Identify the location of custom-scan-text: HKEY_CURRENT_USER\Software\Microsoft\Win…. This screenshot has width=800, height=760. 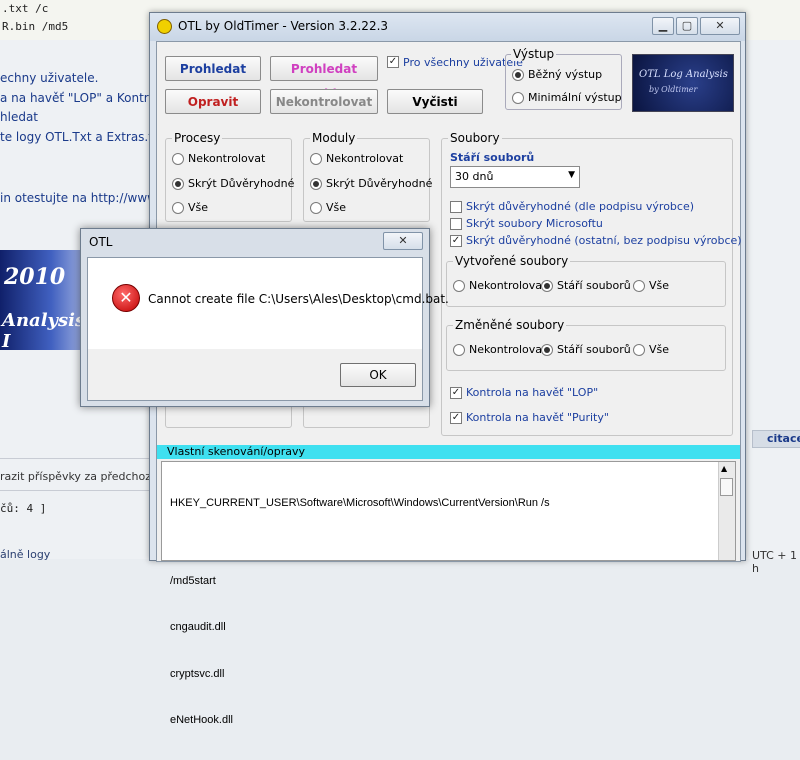
(360, 611).